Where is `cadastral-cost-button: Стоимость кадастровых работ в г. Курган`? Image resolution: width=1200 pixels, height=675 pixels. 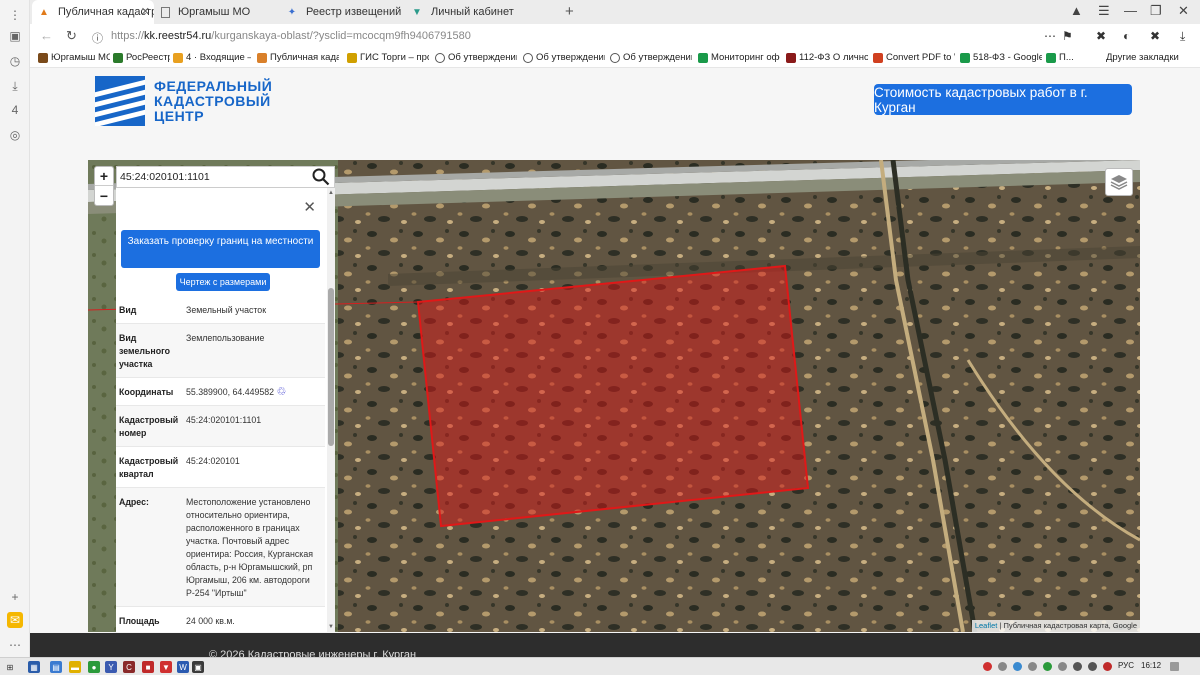 cadastral-cost-button: Стоимость кадастровых работ в г. Курган is located at coordinates (1003, 99).